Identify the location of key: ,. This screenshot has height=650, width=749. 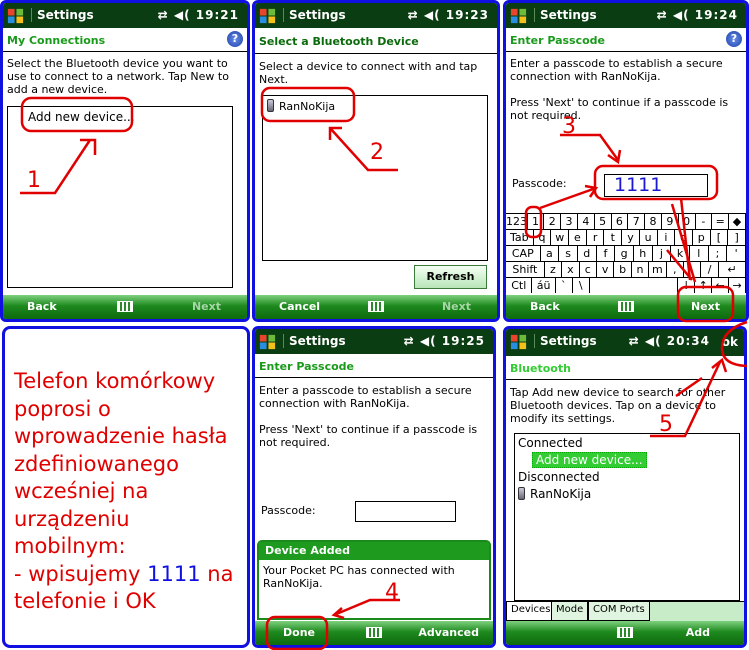
(675, 269).